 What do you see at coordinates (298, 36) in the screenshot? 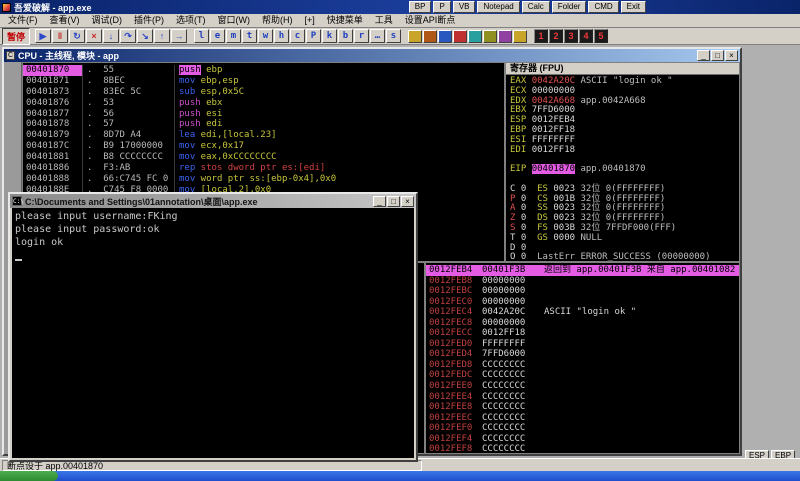
I see `toolbar-letter-button-c: c` at bounding box center [298, 36].